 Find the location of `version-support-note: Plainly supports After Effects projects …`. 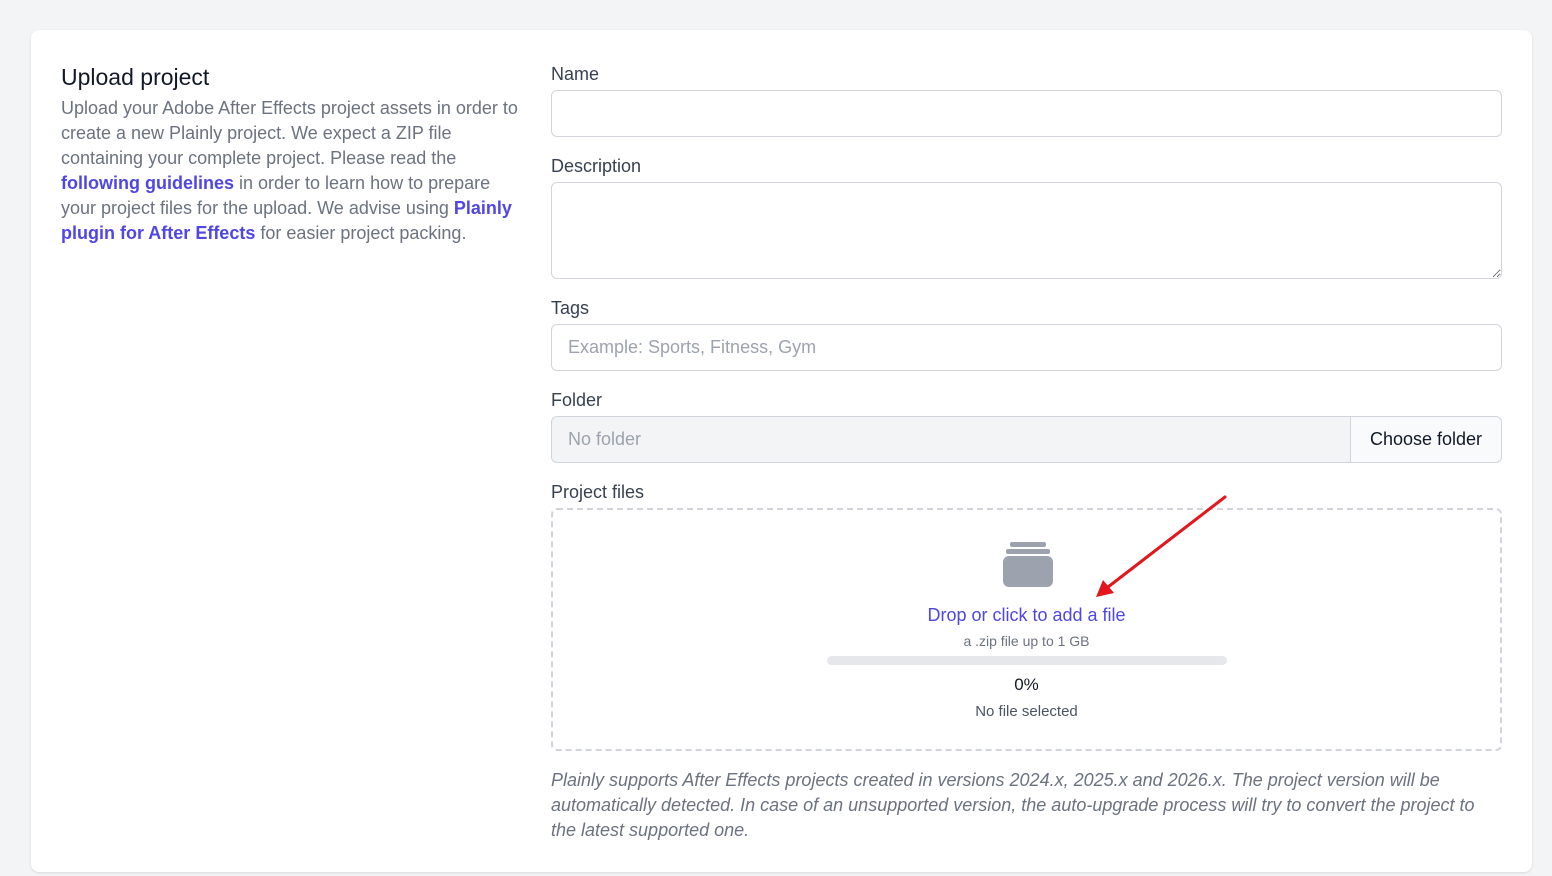

version-support-note: Plainly supports After Effects projects … is located at coordinates (1013, 805).